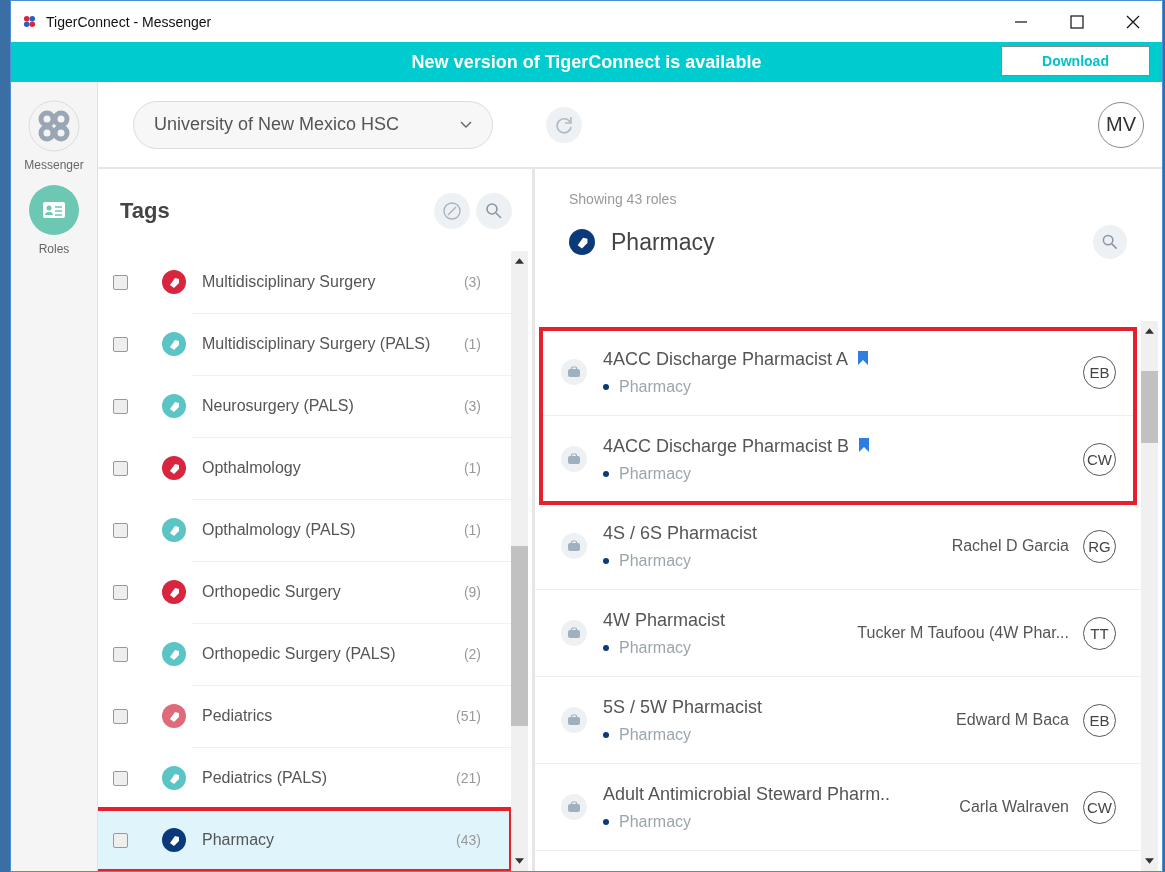 The height and width of the screenshot is (872, 1165). Describe the element at coordinates (466, 124) in the screenshot. I see `chevron-down-icon` at that location.